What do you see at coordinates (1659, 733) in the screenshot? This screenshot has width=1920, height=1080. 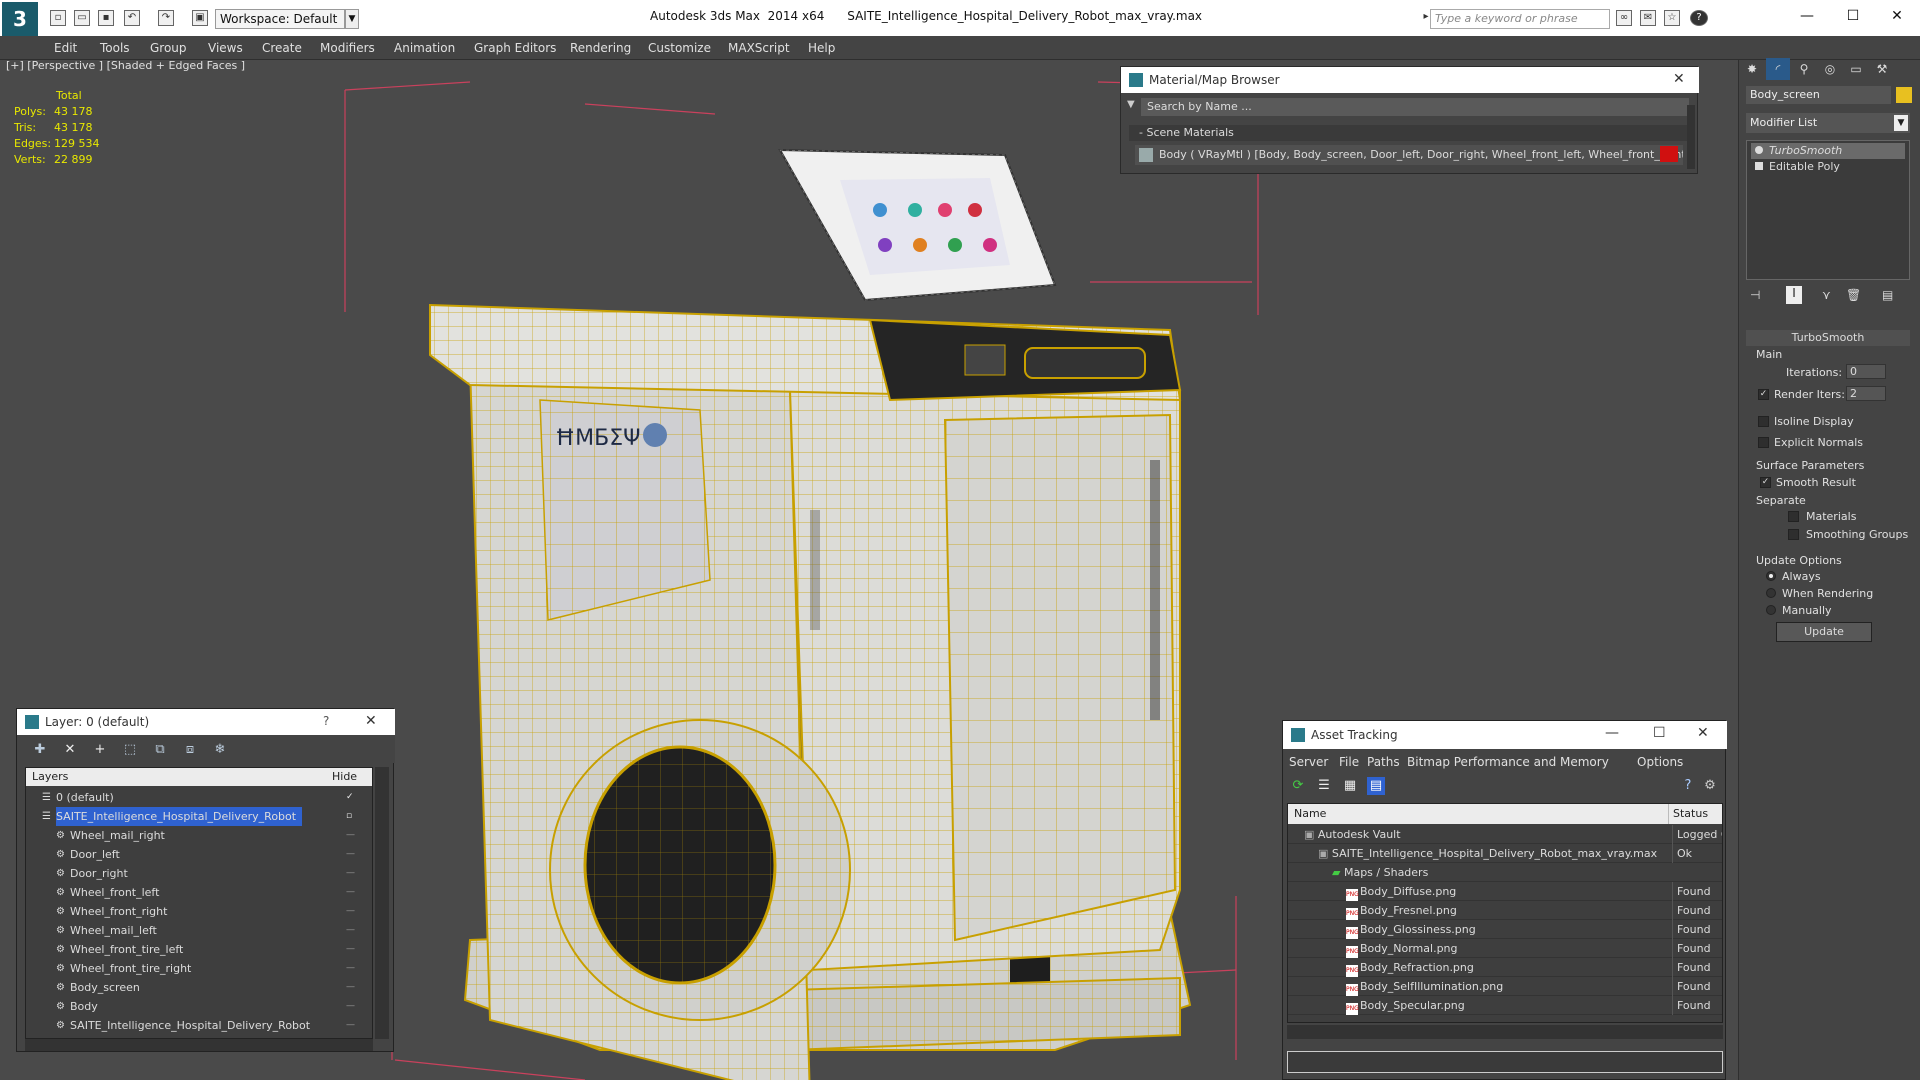 I see `asset-maximize-button: ☐` at bounding box center [1659, 733].